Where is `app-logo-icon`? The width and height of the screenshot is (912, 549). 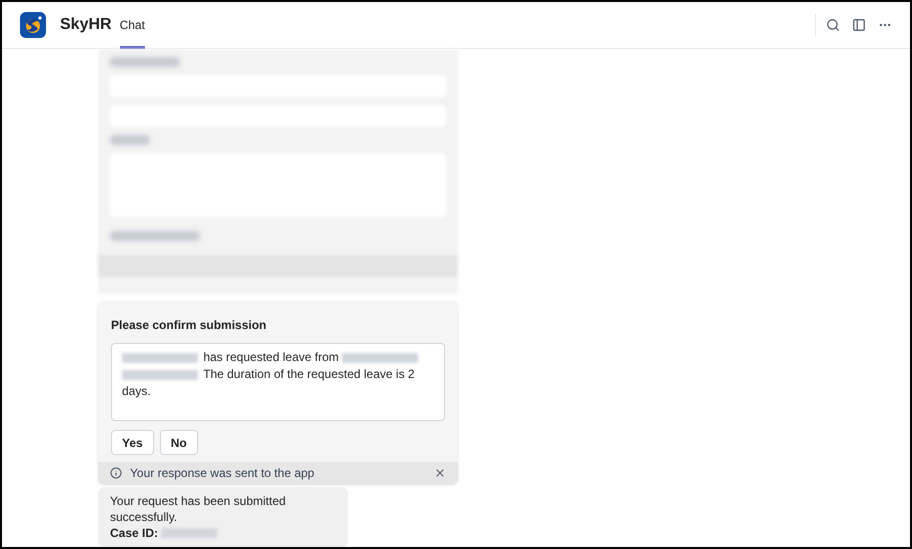 app-logo-icon is located at coordinates (33, 25).